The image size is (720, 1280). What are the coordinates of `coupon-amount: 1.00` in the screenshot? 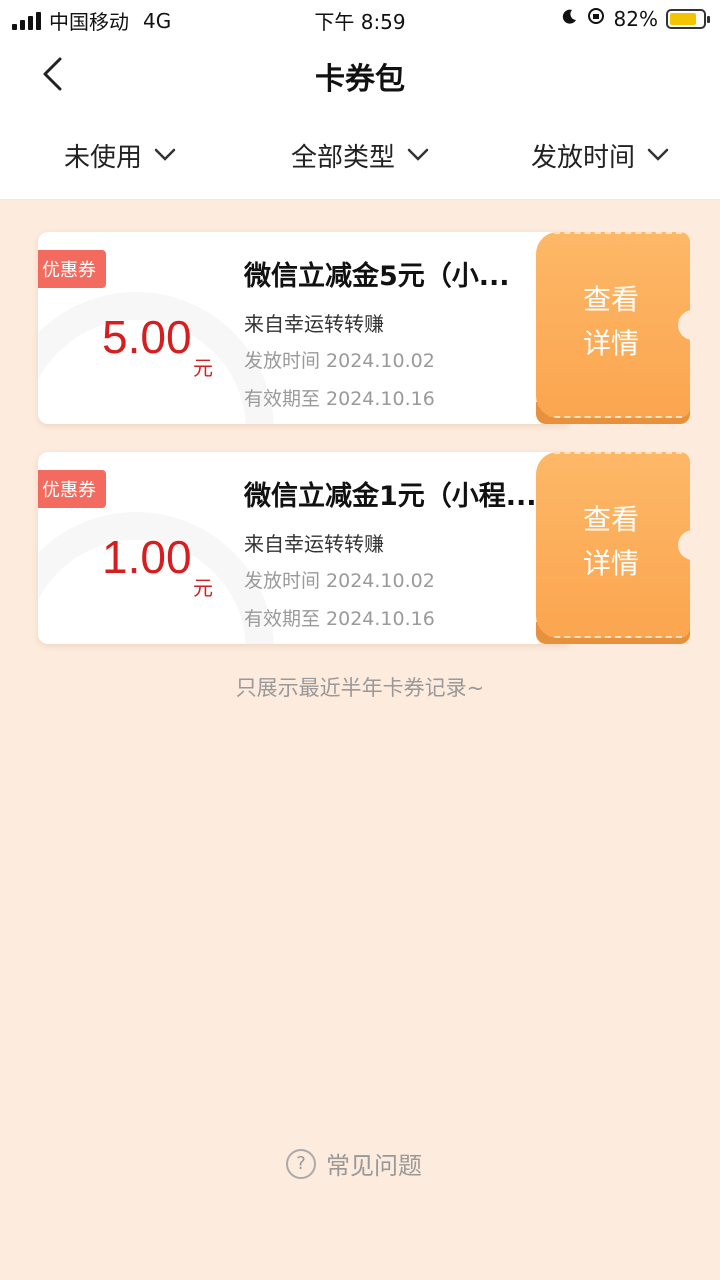 It's located at (147, 557).